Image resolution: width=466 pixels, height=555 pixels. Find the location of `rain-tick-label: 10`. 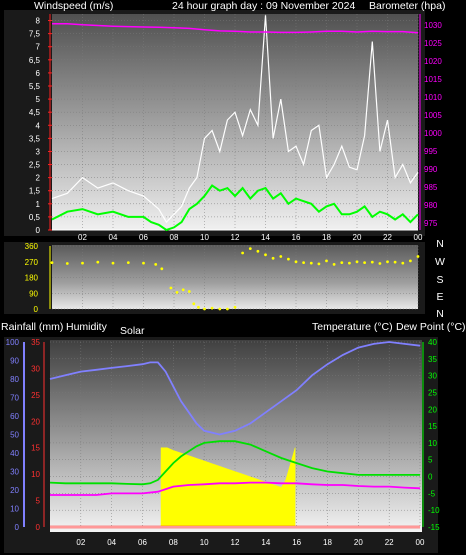

rain-tick-label: 10 is located at coordinates (35, 474).